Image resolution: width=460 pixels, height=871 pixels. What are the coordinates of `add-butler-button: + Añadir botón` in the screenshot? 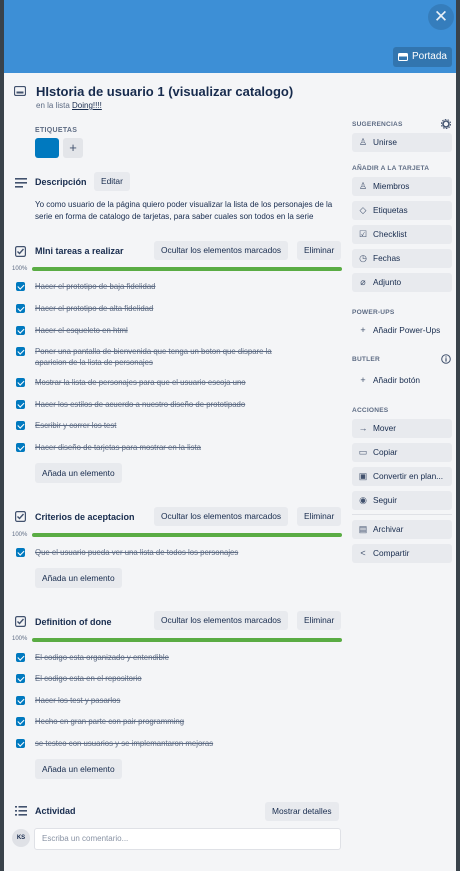 It's located at (402, 380).